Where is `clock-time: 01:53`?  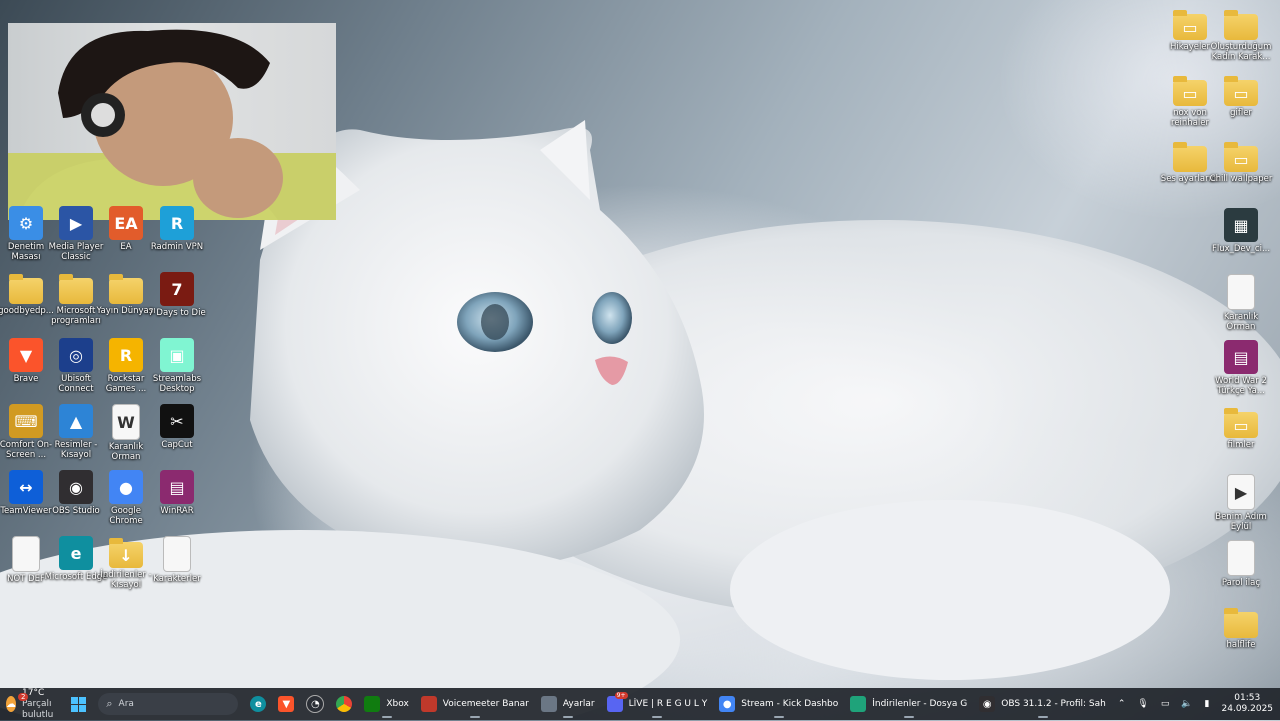
clock-time: 01:53 is located at coordinates (1247, 698).